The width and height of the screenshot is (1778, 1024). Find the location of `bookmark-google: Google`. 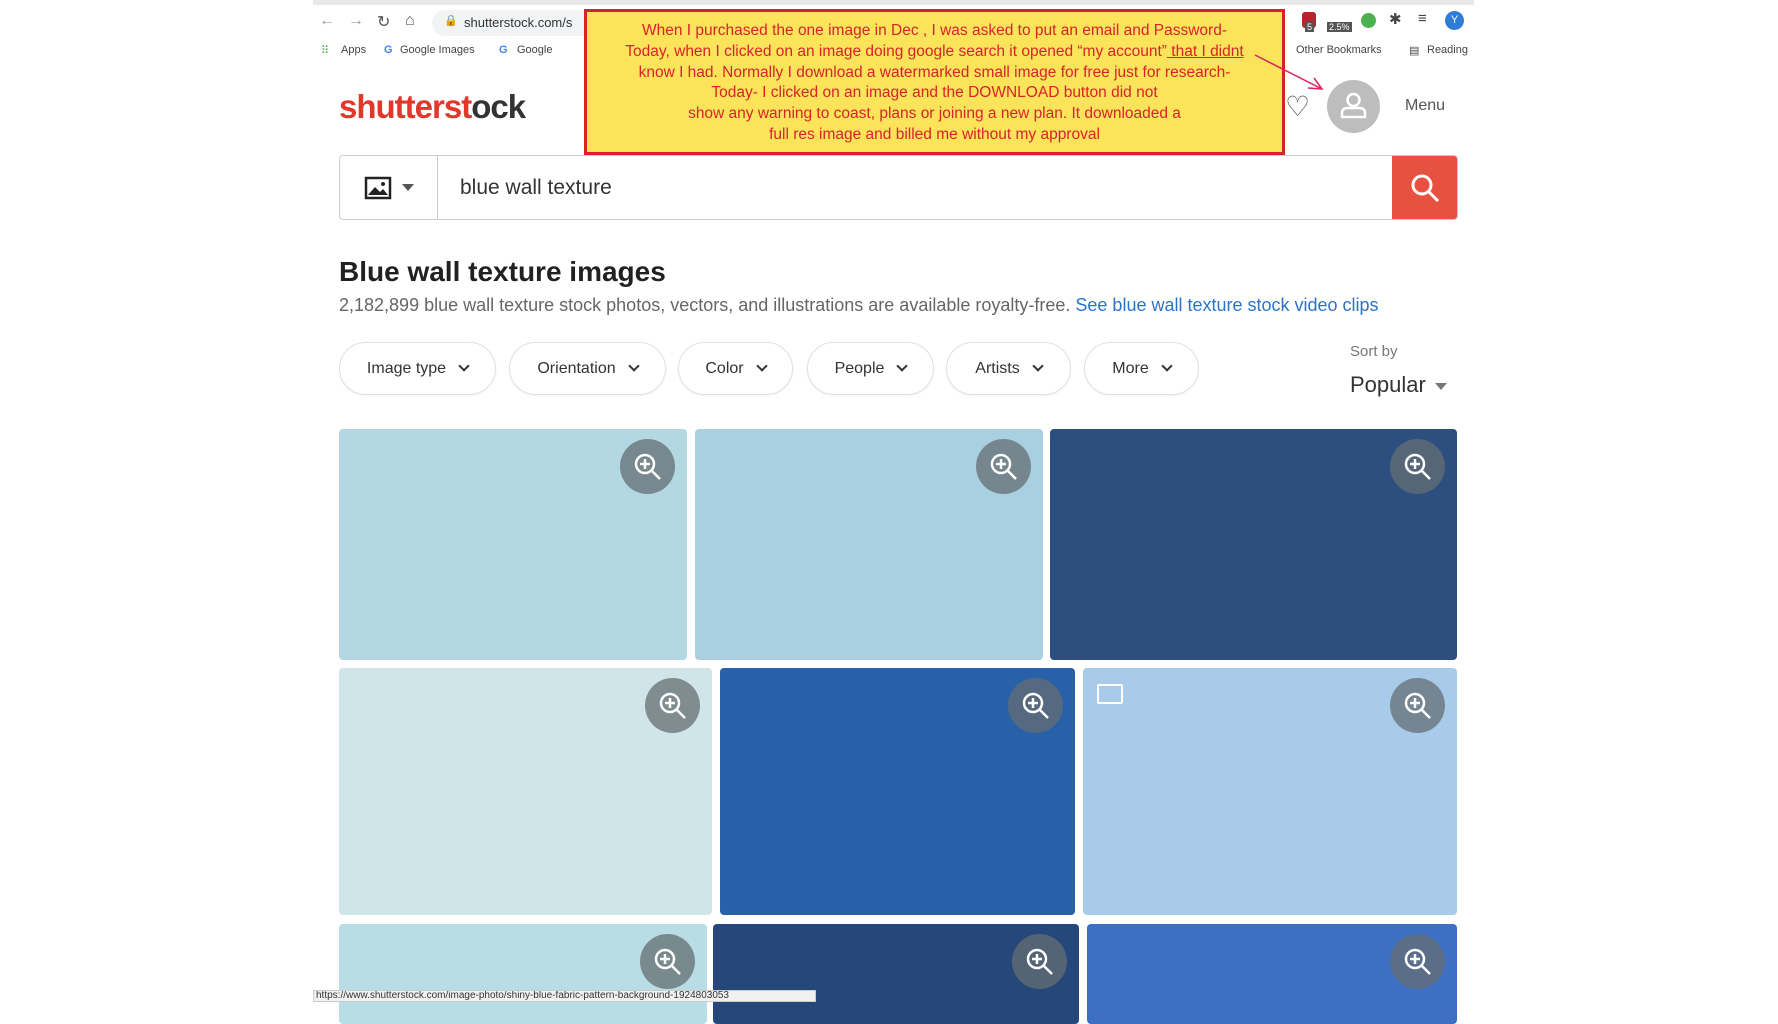

bookmark-google: Google is located at coordinates (534, 50).